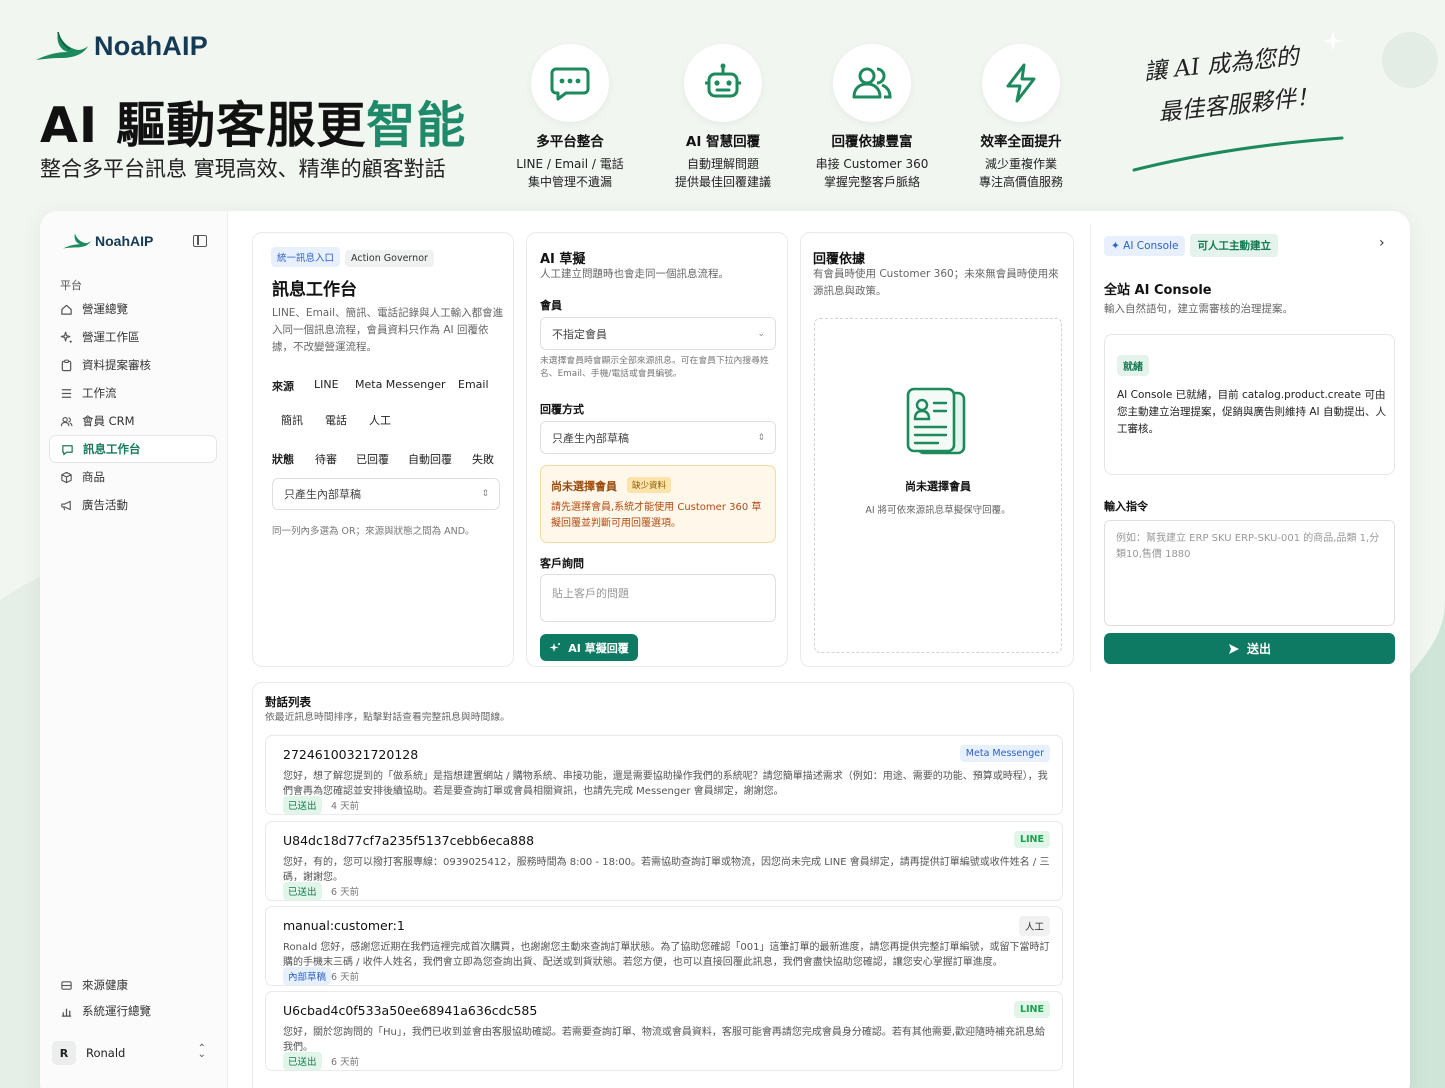  What do you see at coordinates (563, 259) in the screenshot?
I see `draft-title: AI 草擬` at bounding box center [563, 259].